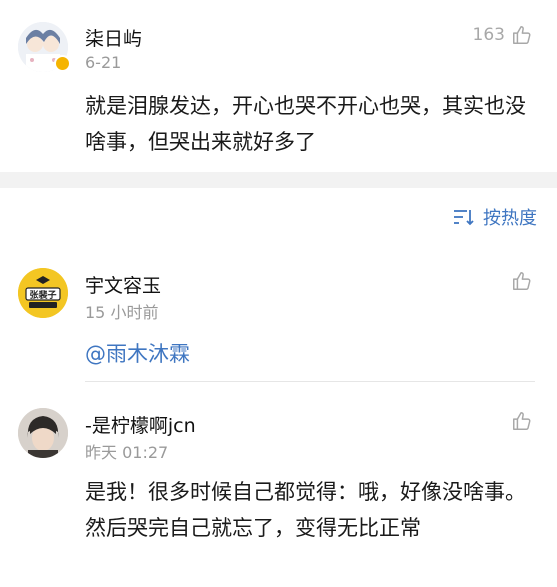 This screenshot has height=587, width=557. I want to click on sort-icon, so click(464, 218).